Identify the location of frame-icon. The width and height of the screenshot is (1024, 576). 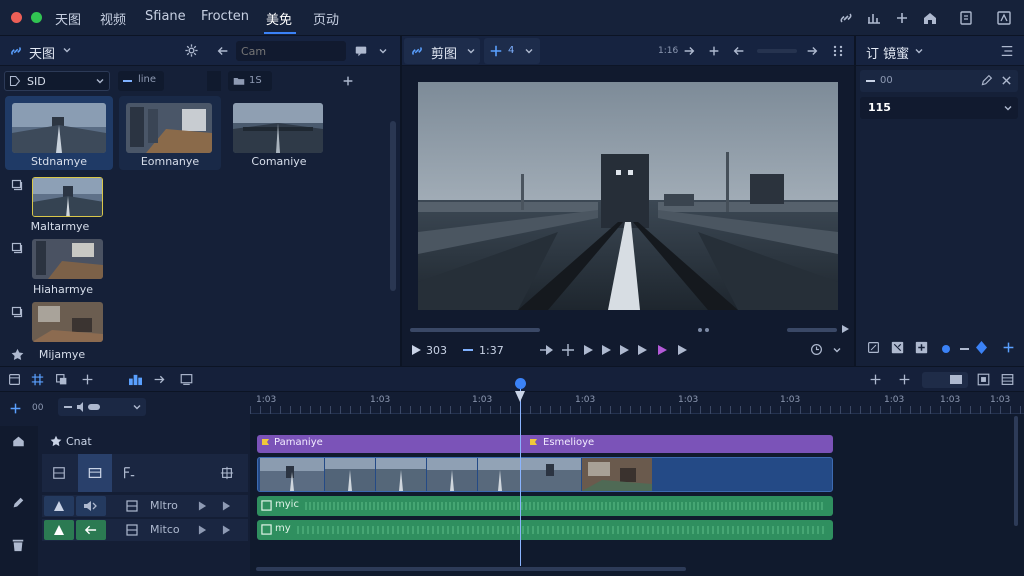
(59, 473).